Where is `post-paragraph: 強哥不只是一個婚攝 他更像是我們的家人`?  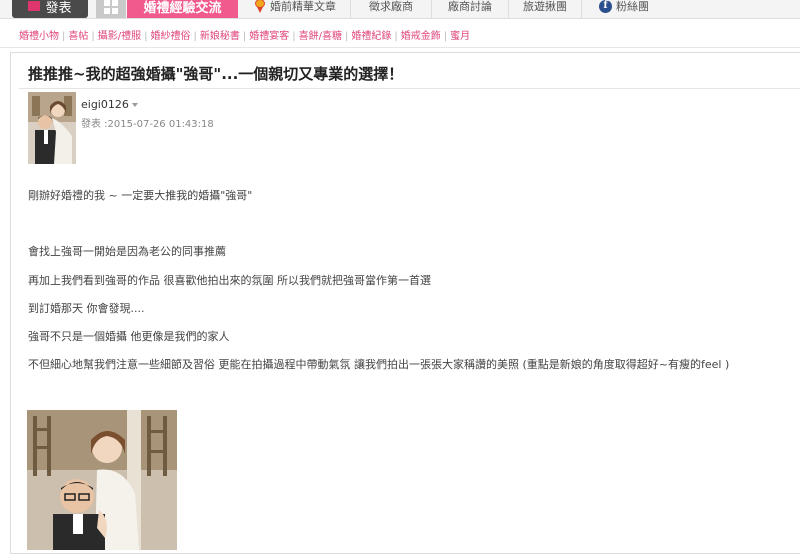
post-paragraph: 強哥不只是一個婚攝 他更像是我們的家人 is located at coordinates (129, 336).